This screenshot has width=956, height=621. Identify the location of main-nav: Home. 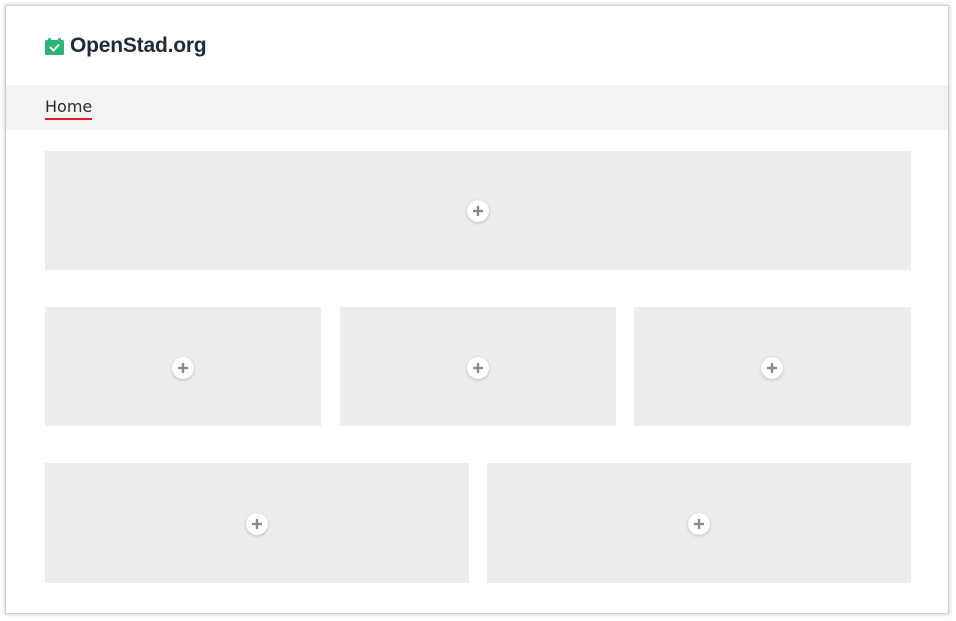
(477, 107).